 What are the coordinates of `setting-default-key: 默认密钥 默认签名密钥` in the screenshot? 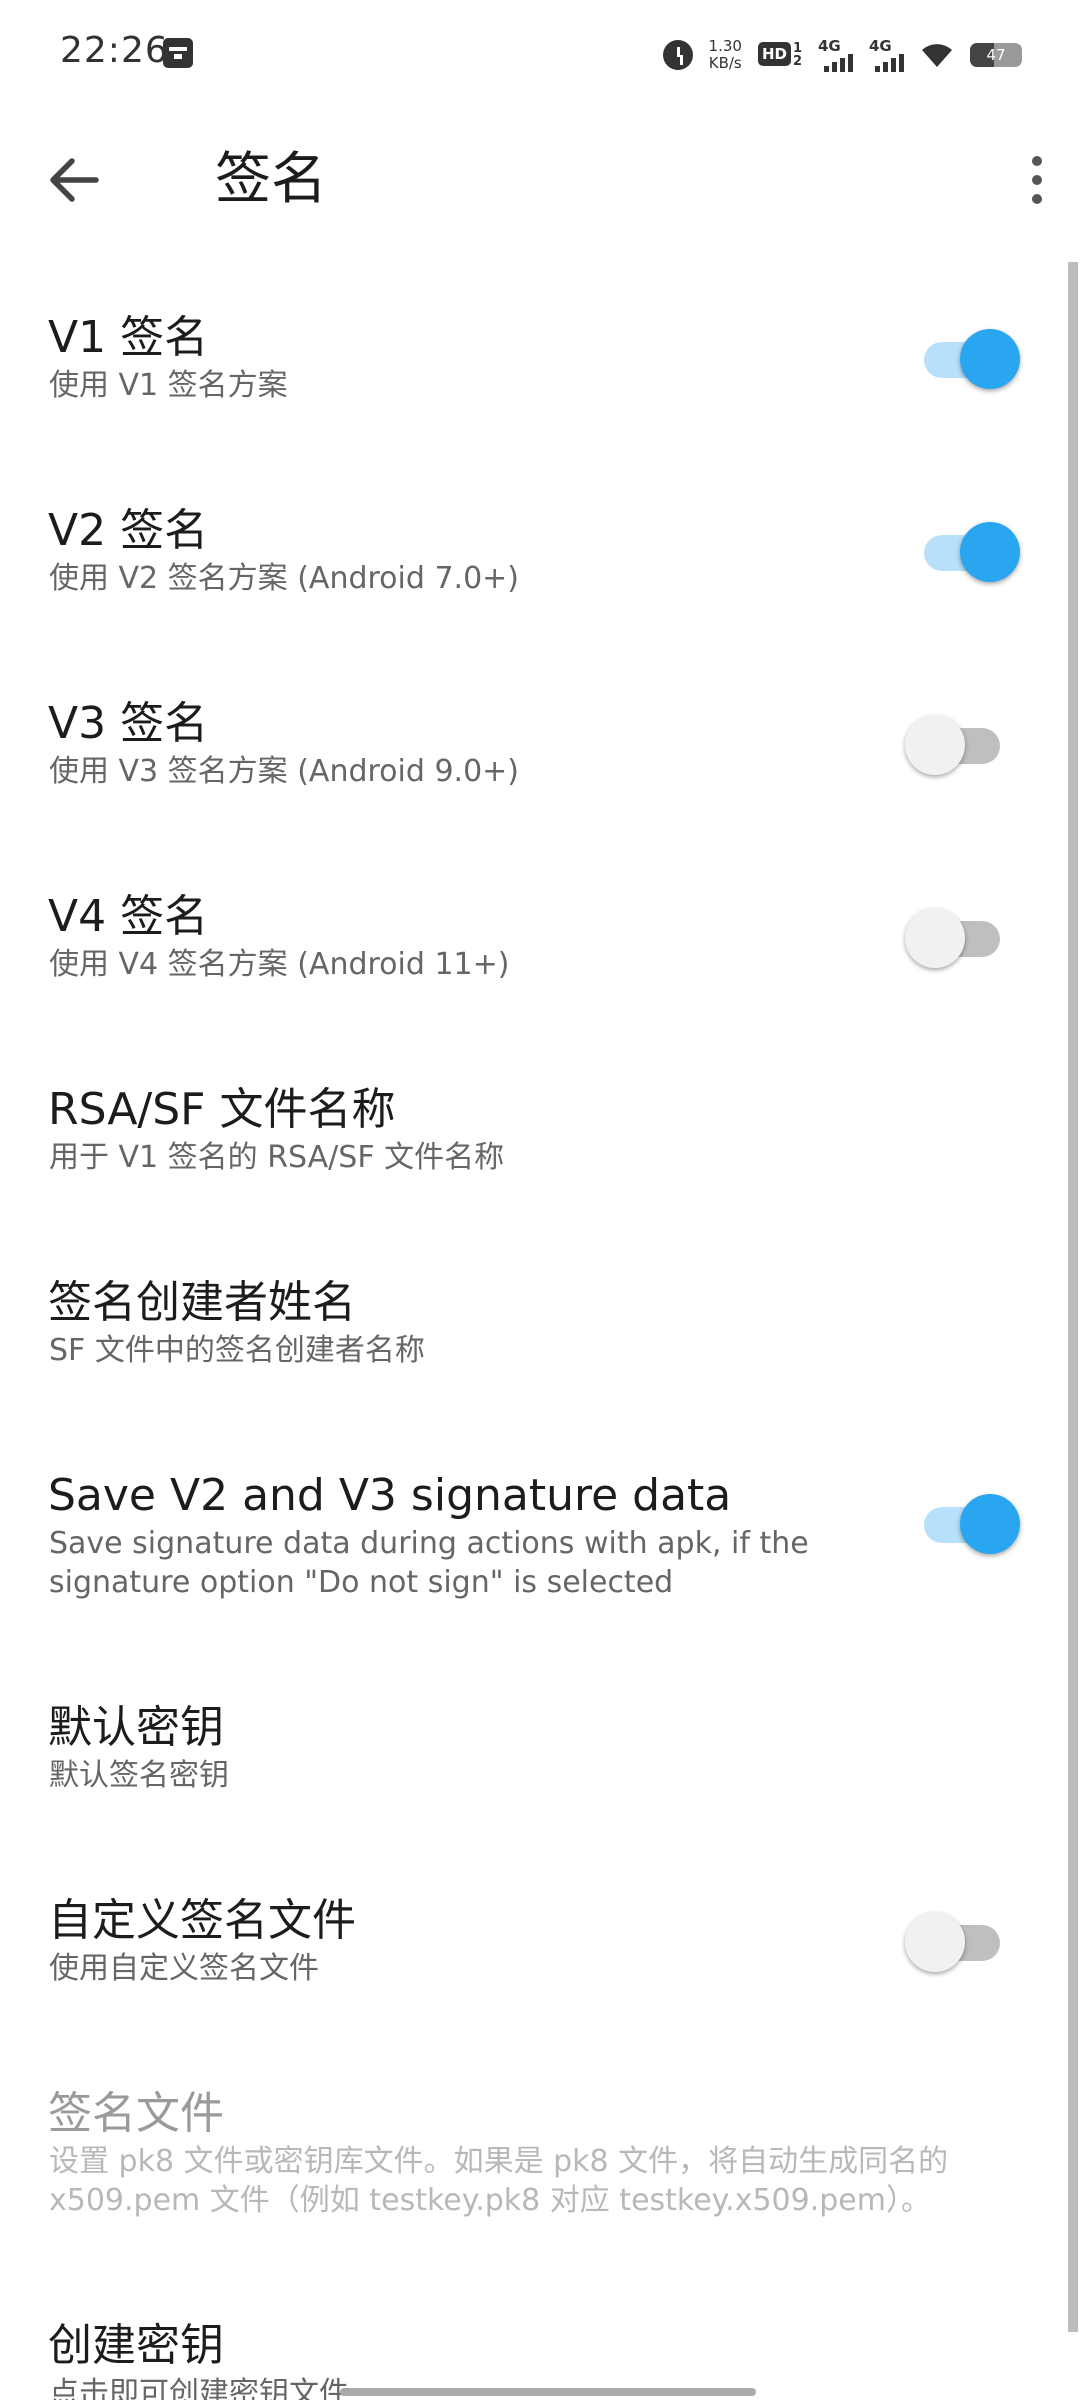 It's located at (534, 1765).